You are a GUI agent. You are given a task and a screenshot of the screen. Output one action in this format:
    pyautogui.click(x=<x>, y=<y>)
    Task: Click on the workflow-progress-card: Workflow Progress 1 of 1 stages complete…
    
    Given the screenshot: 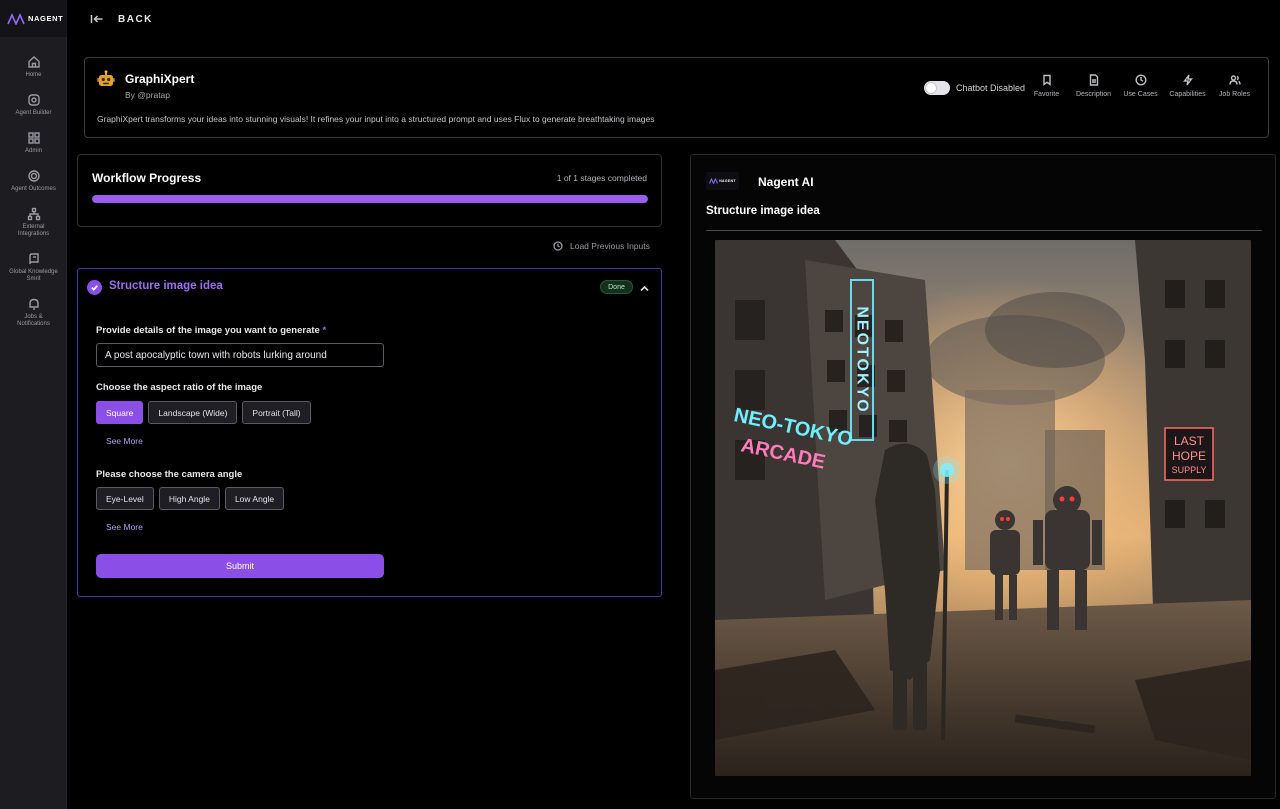 What is the action you would take?
    pyautogui.click(x=369, y=190)
    